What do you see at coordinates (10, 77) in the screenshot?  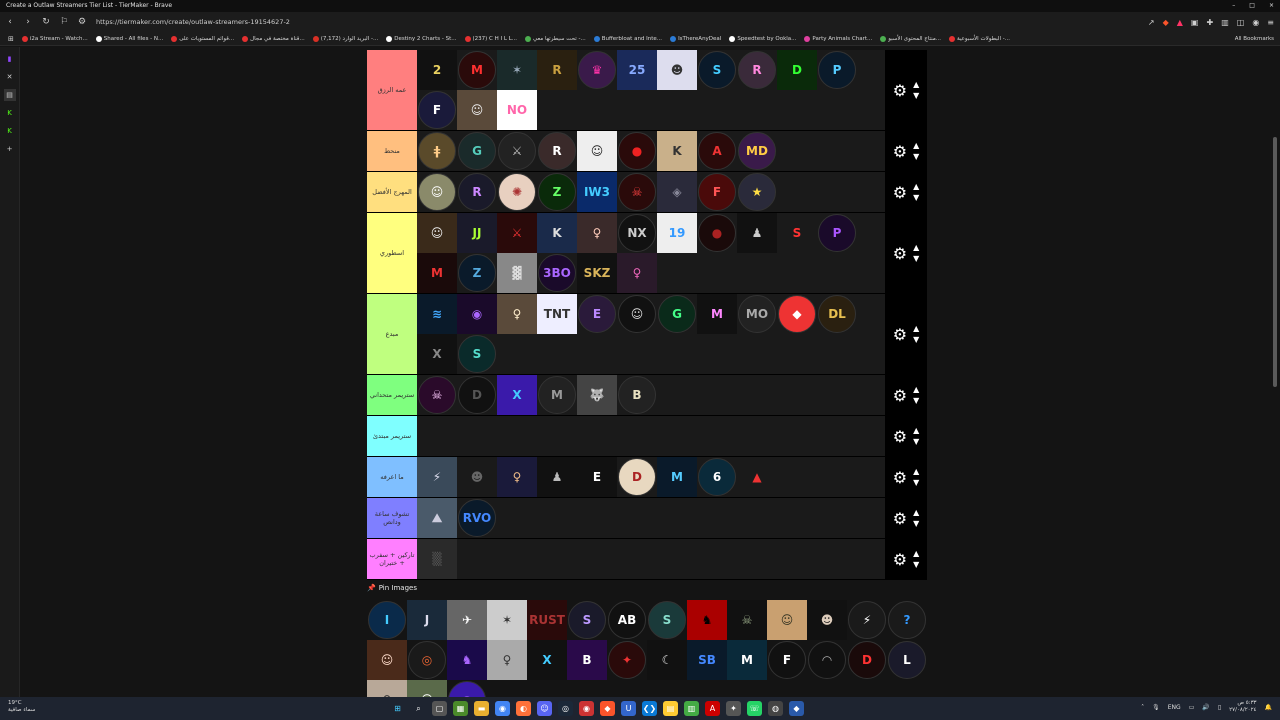 I see `x-icon: ✕` at bounding box center [10, 77].